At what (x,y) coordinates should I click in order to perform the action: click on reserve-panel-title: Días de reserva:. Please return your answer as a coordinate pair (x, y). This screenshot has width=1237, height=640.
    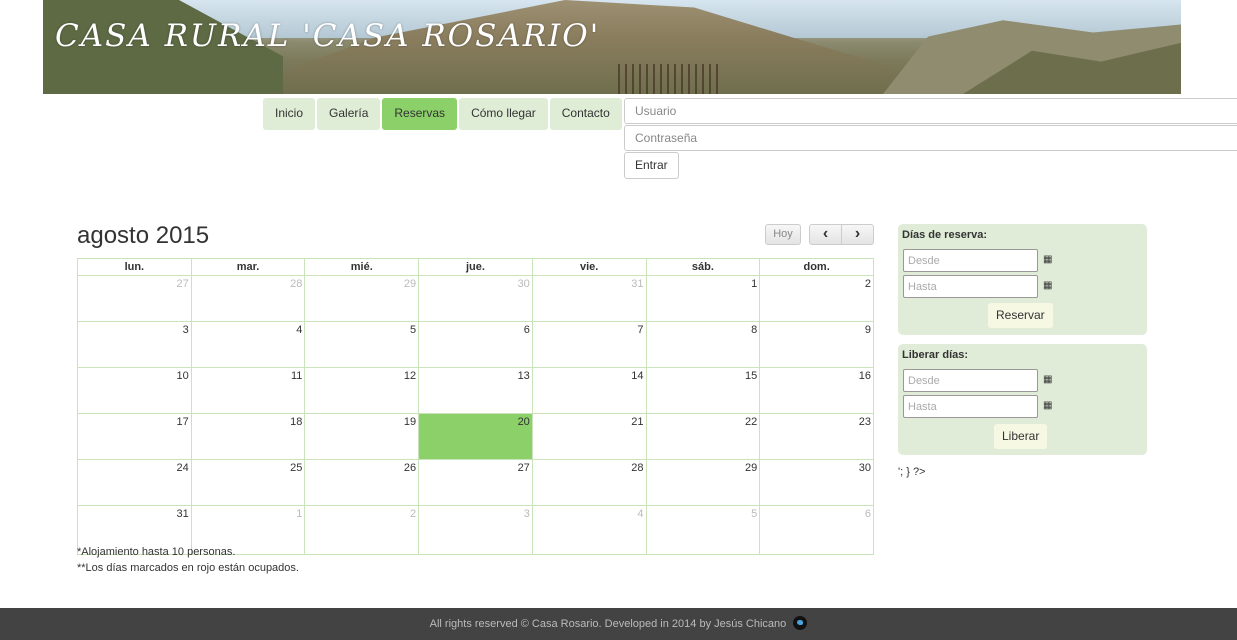
    Looking at the image, I should click on (944, 235).